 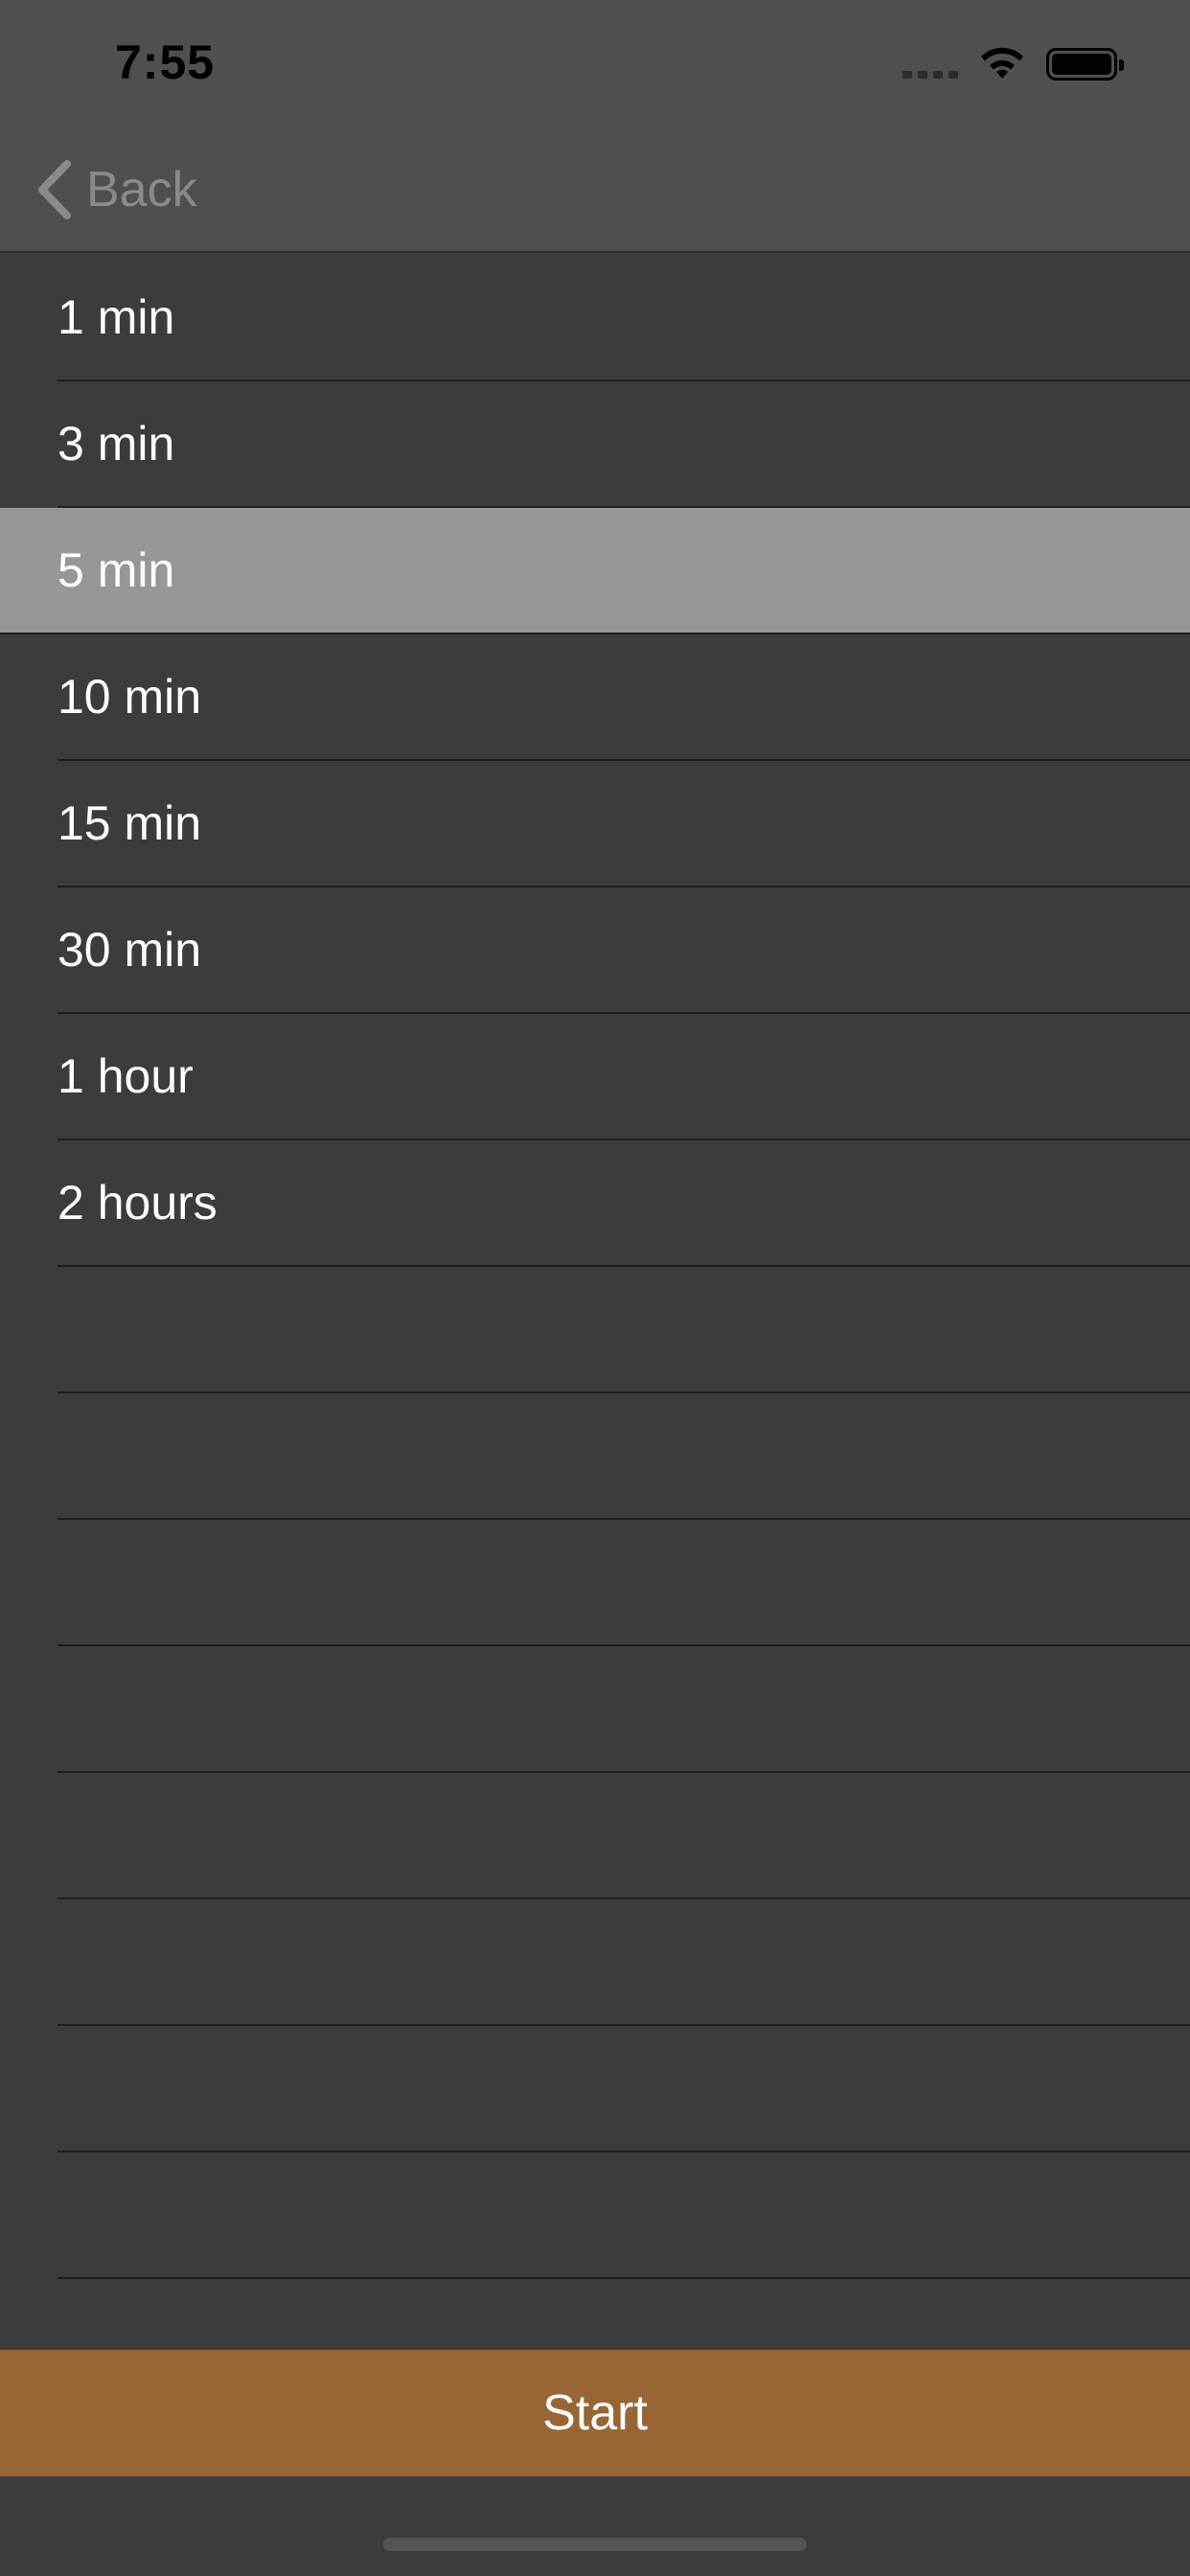 I want to click on wifi-icon, so click(x=1002, y=63).